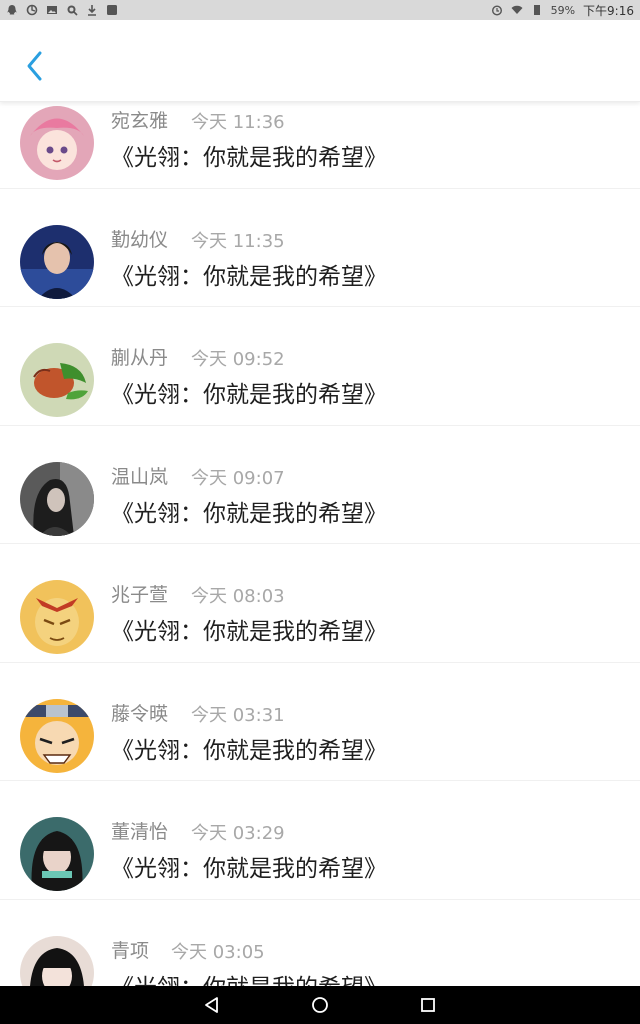 Image resolution: width=640 pixels, height=1024 pixels. Describe the element at coordinates (320, 366) in the screenshot. I see `list-item: 蒯从丹 今天 09:52 《光翎：你就是我的希望》` at that location.